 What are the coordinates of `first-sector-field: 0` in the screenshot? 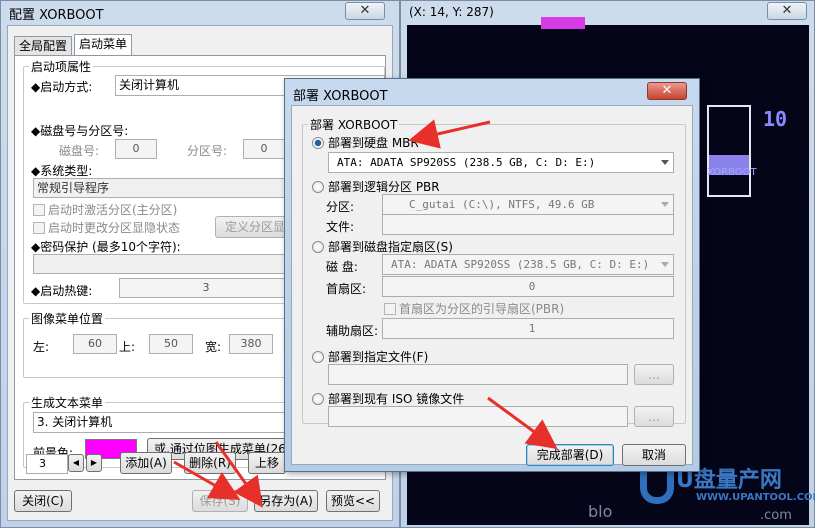 It's located at (528, 286).